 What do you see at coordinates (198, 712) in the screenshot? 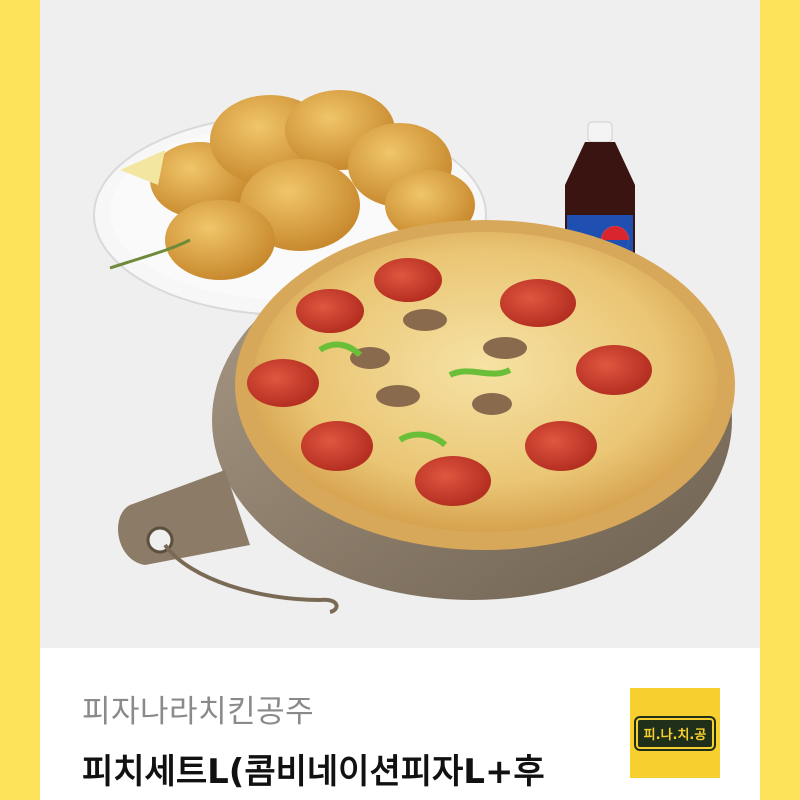
I see `brand-name: 피자나라치킨공주` at bounding box center [198, 712].